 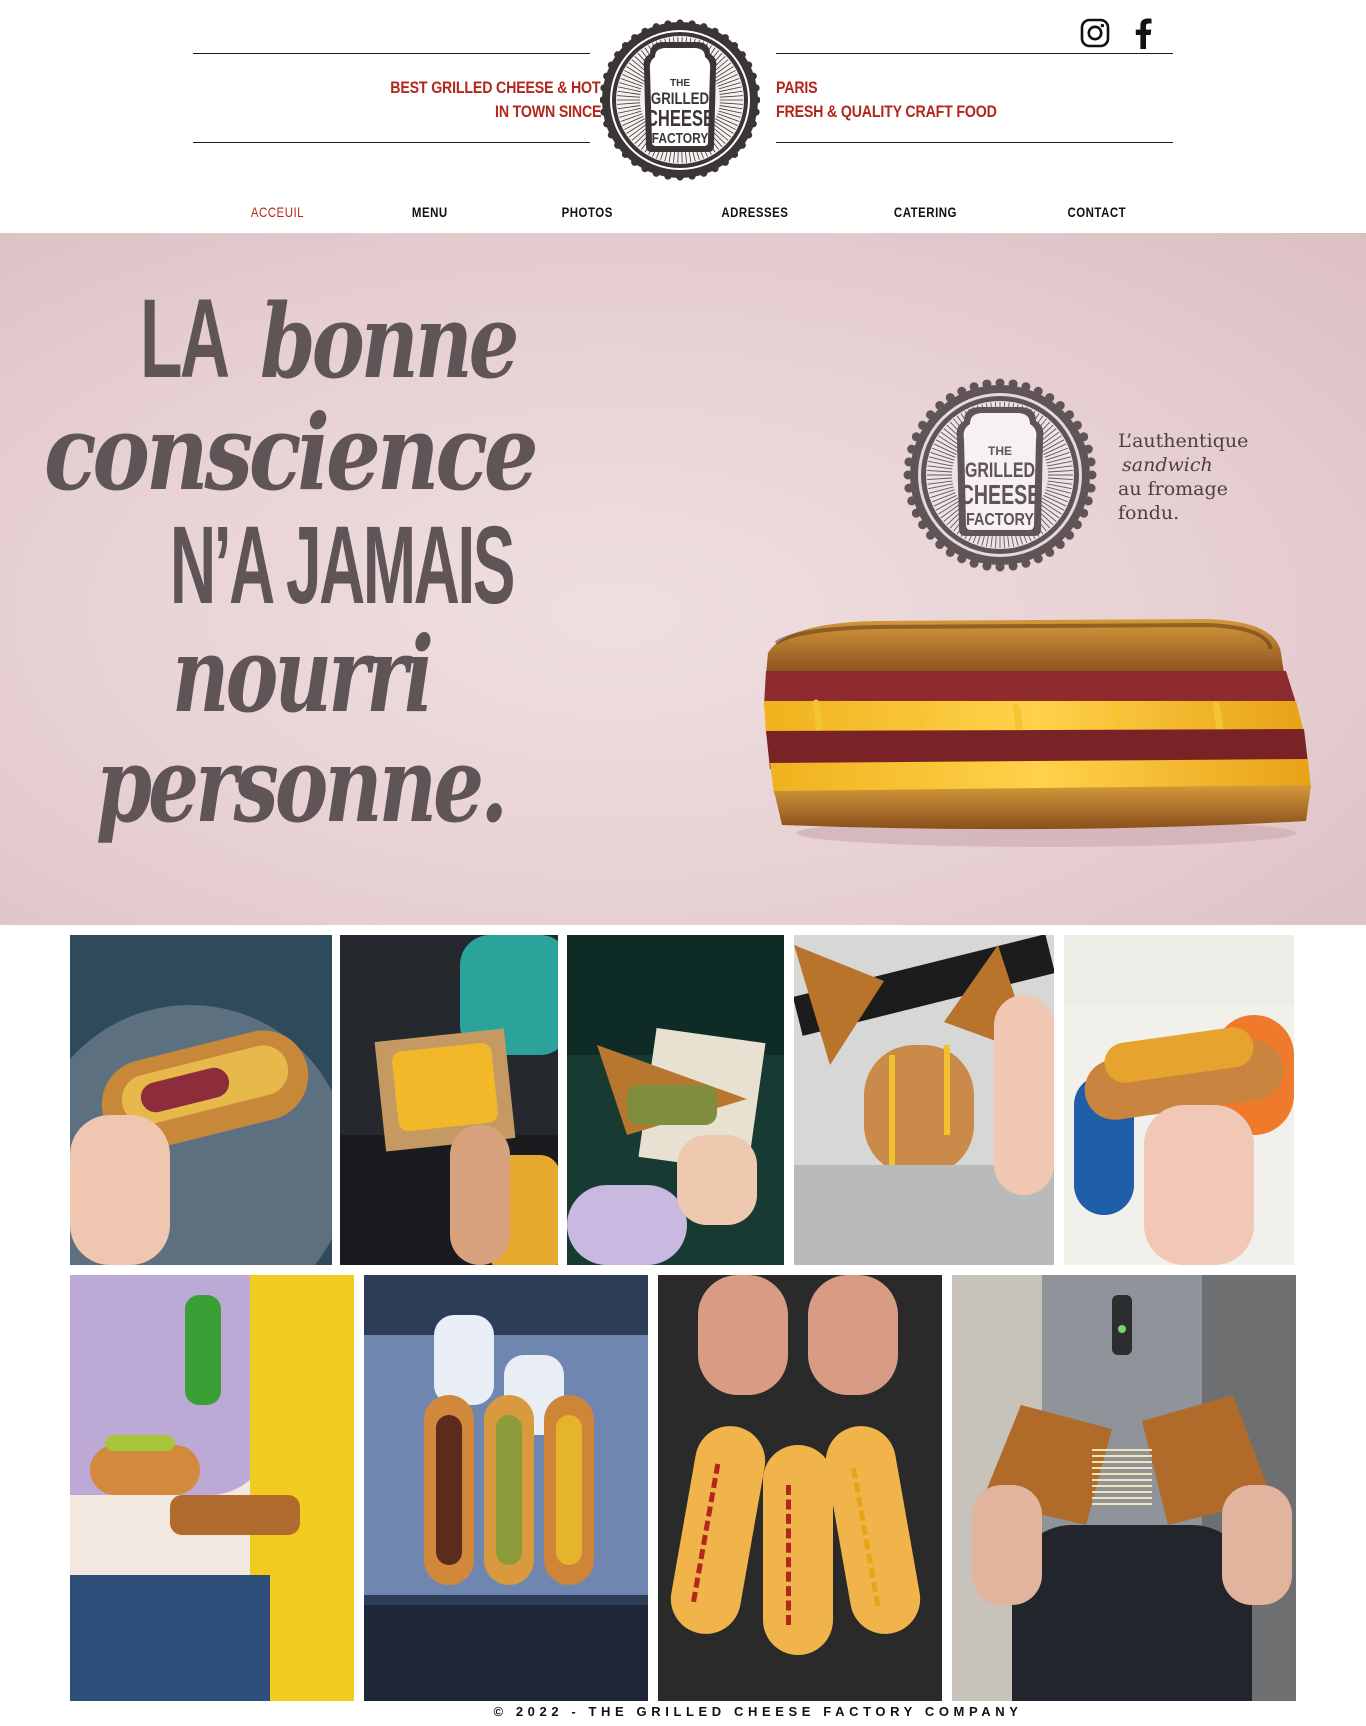 I want to click on header-rule-top-right, so click(x=974, y=53).